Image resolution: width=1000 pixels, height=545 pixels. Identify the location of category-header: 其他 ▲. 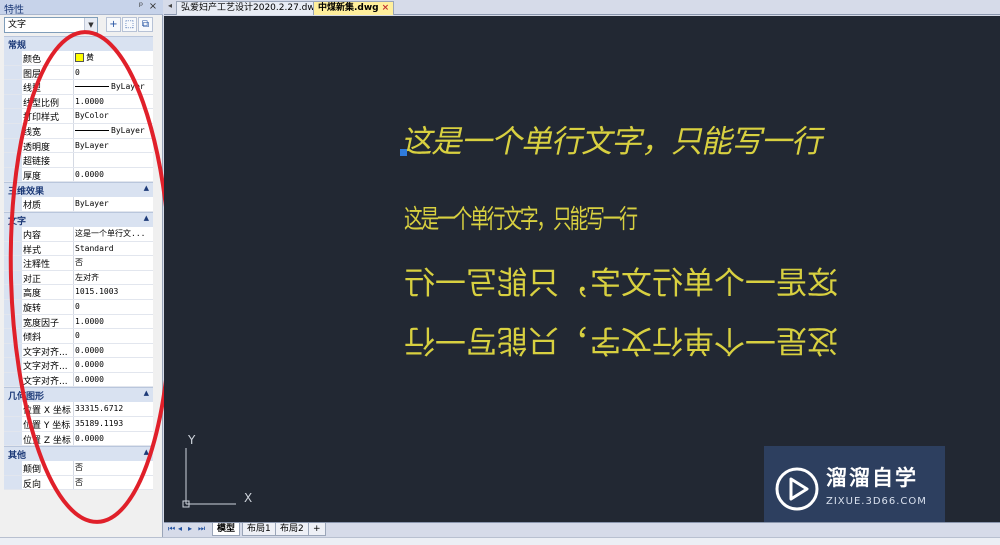
(78, 454).